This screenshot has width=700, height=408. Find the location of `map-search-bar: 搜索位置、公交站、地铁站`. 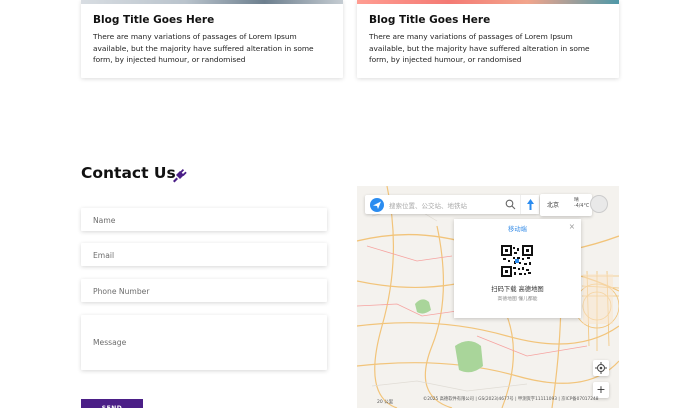

map-search-bar: 搜索位置、公交站、地铁站 is located at coordinates (452, 204).